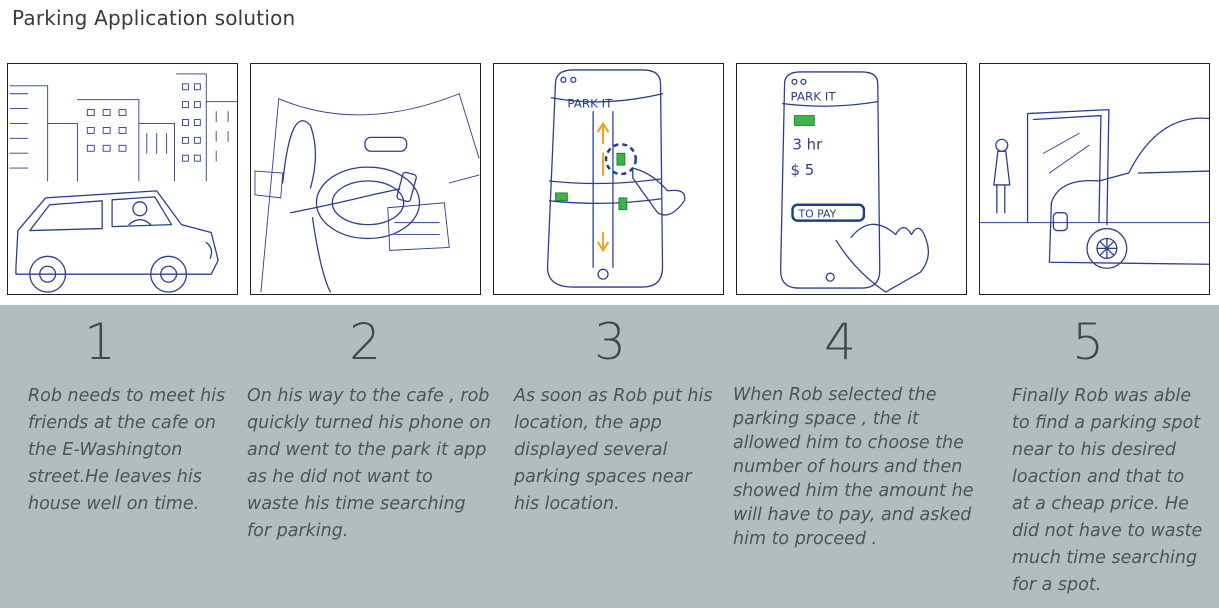 The height and width of the screenshot is (608, 1219). I want to click on step-number-3: 3, so click(610, 342).